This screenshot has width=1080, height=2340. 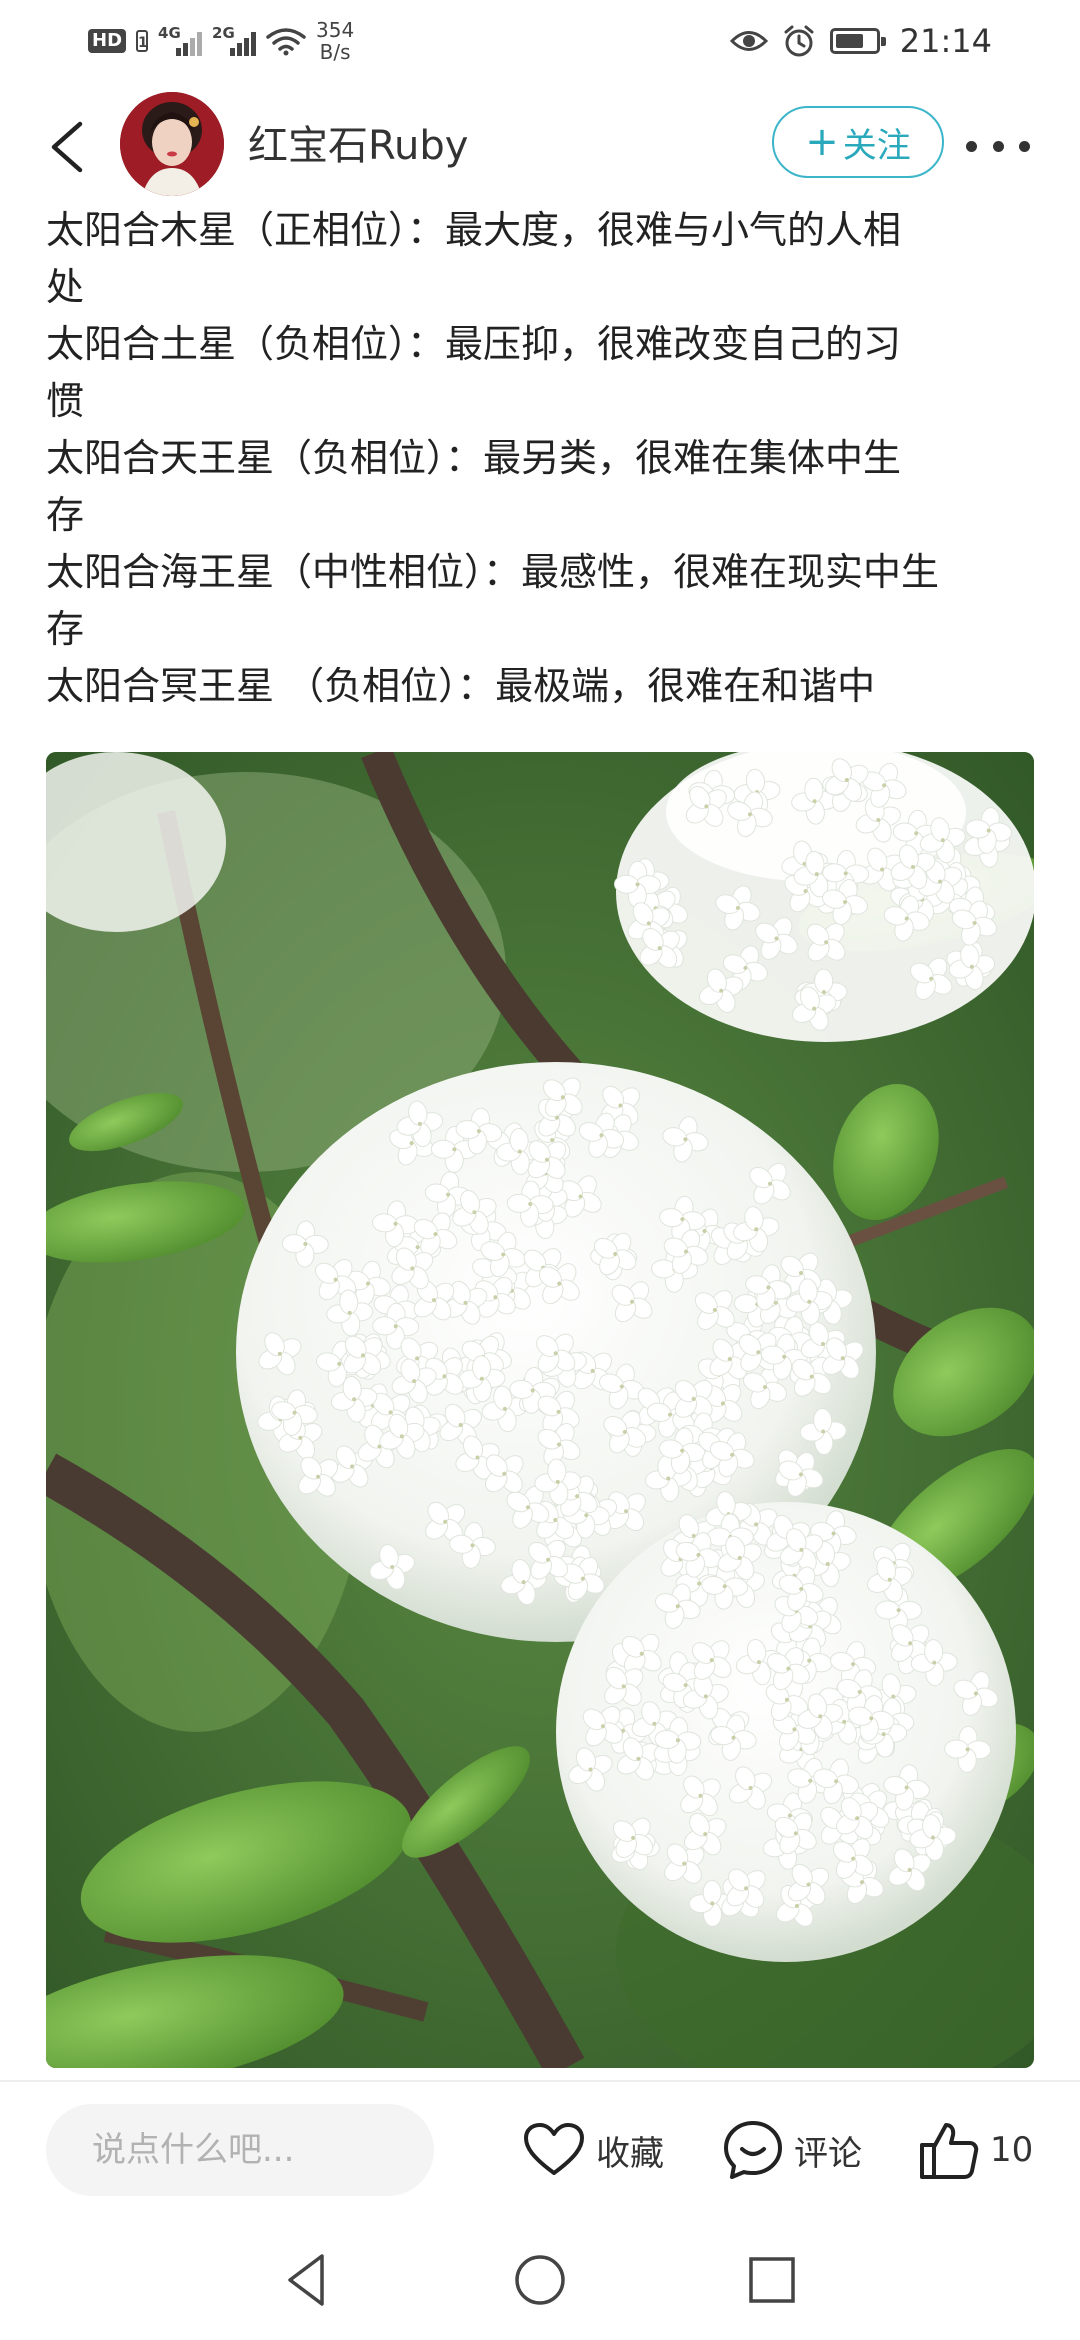 I want to click on follow-button: + 关注, so click(x=858, y=142).